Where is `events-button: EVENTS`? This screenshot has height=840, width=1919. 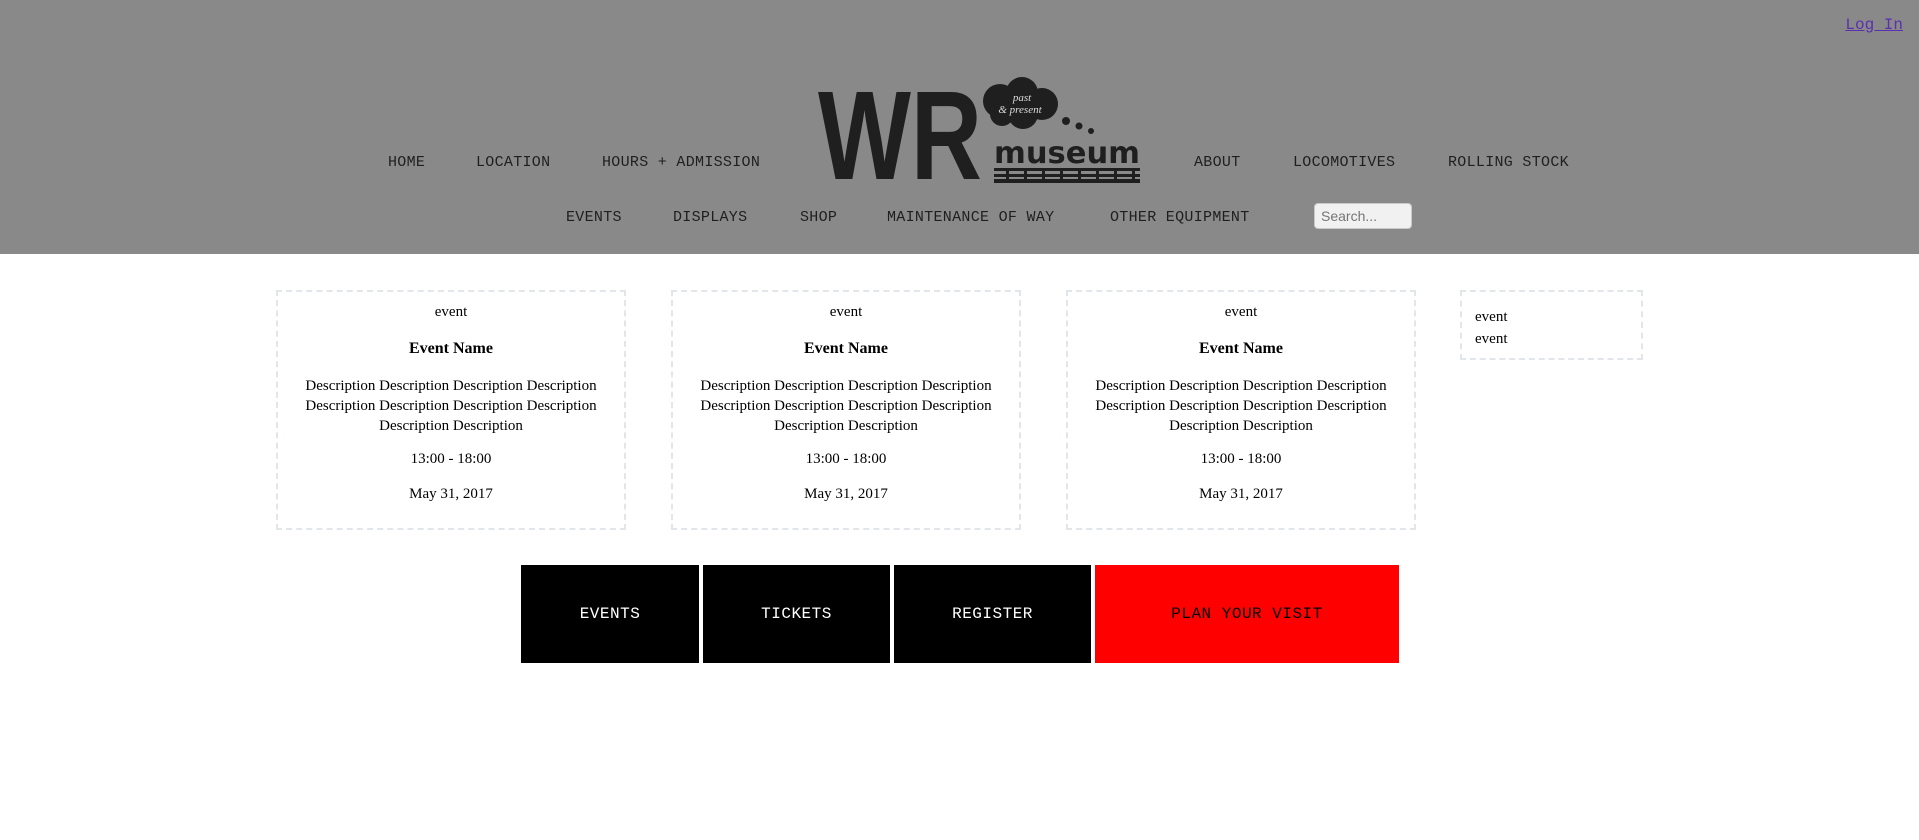 events-button: EVENTS is located at coordinates (610, 614).